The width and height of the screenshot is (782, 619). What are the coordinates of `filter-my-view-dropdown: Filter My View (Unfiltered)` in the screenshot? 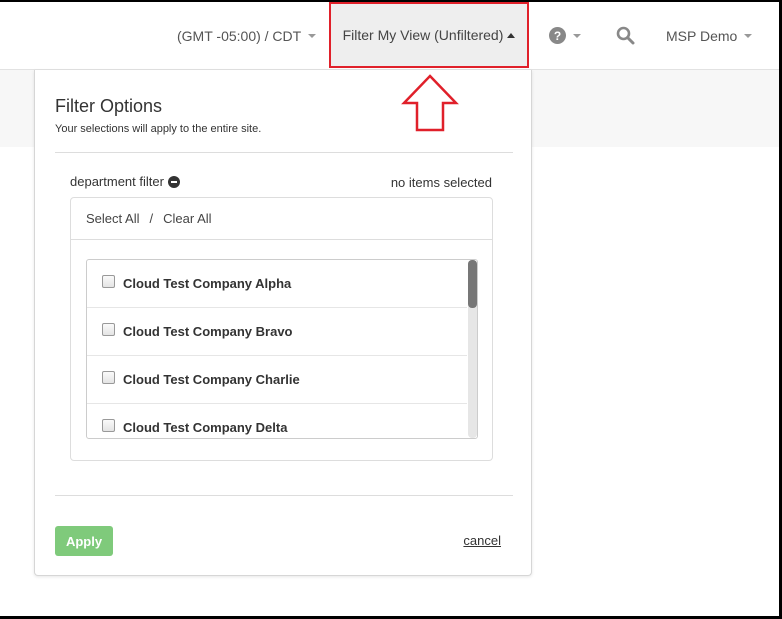 It's located at (429, 35).